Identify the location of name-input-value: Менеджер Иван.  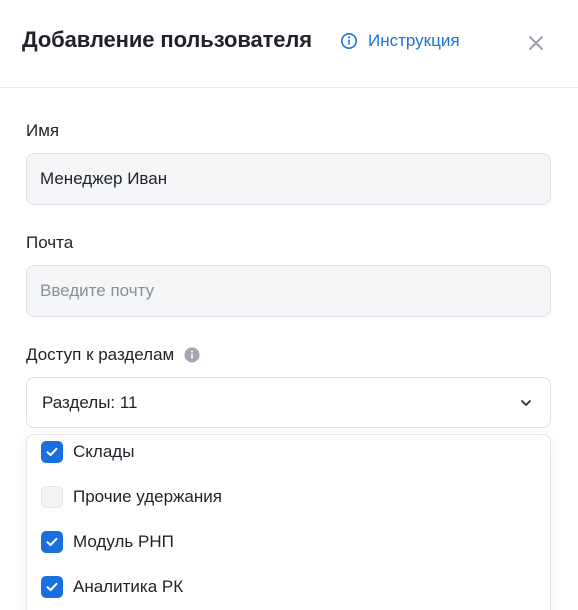
(104, 178).